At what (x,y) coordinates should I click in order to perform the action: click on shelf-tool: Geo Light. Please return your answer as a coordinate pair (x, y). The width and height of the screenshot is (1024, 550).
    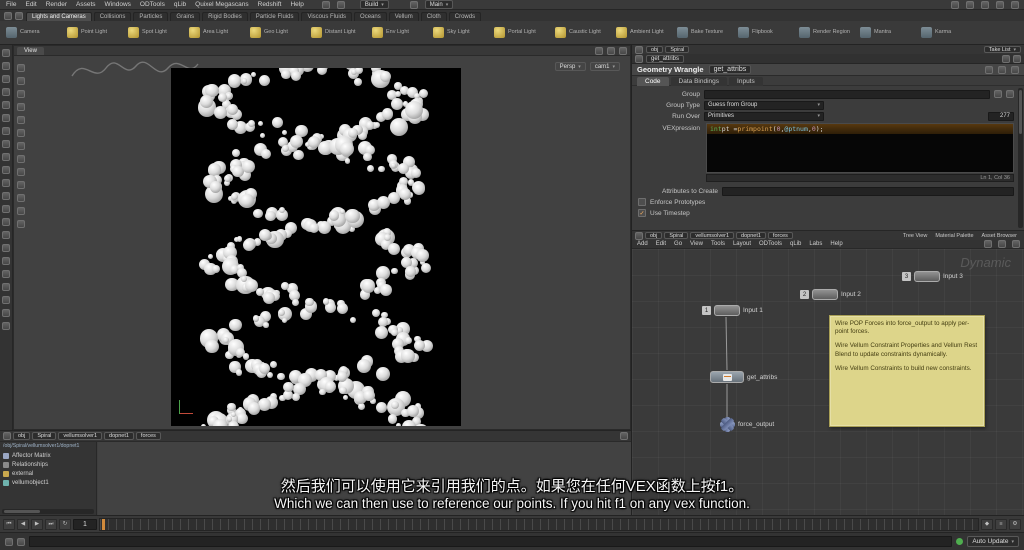
    Looking at the image, I should click on (278, 32).